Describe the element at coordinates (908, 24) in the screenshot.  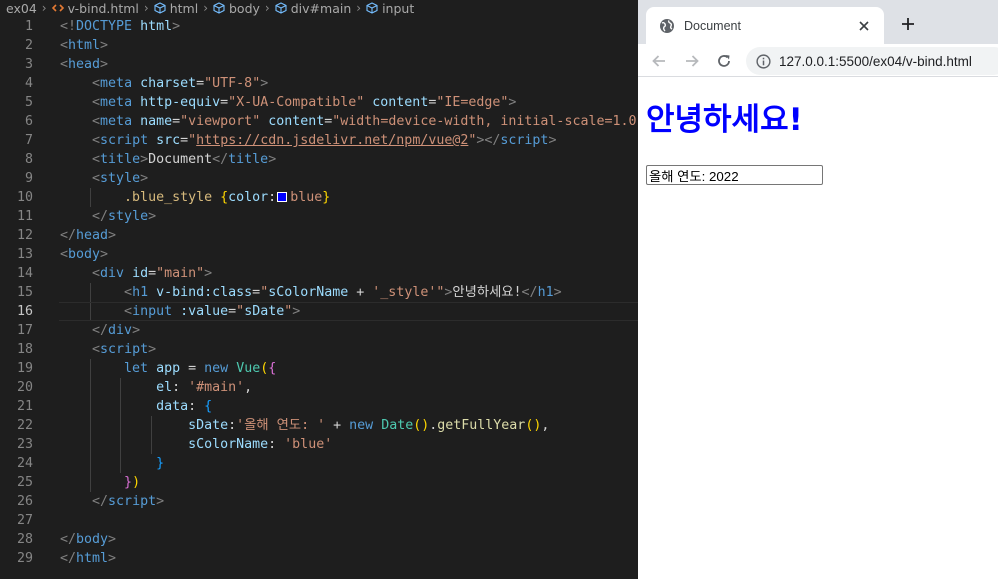
I see `new-tab-button` at that location.